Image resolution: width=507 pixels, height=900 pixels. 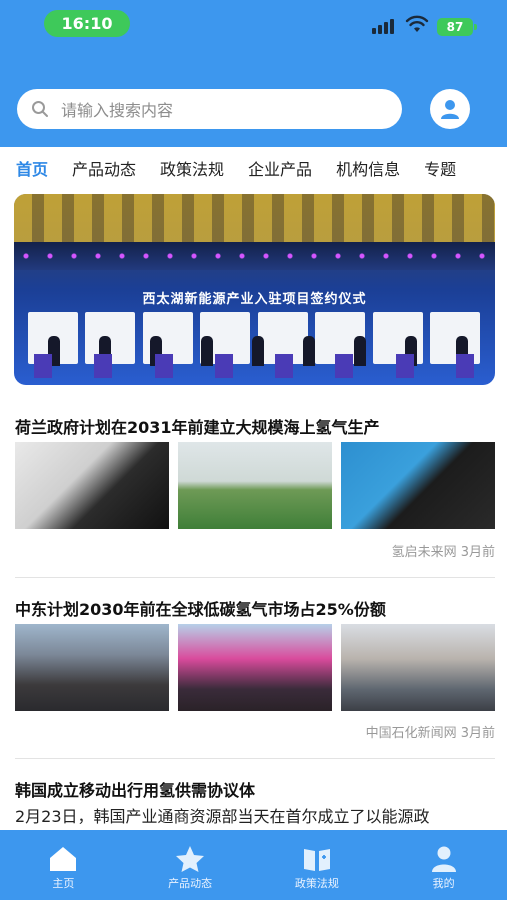 I want to click on nav-label: 政策法规, so click(x=316, y=883).